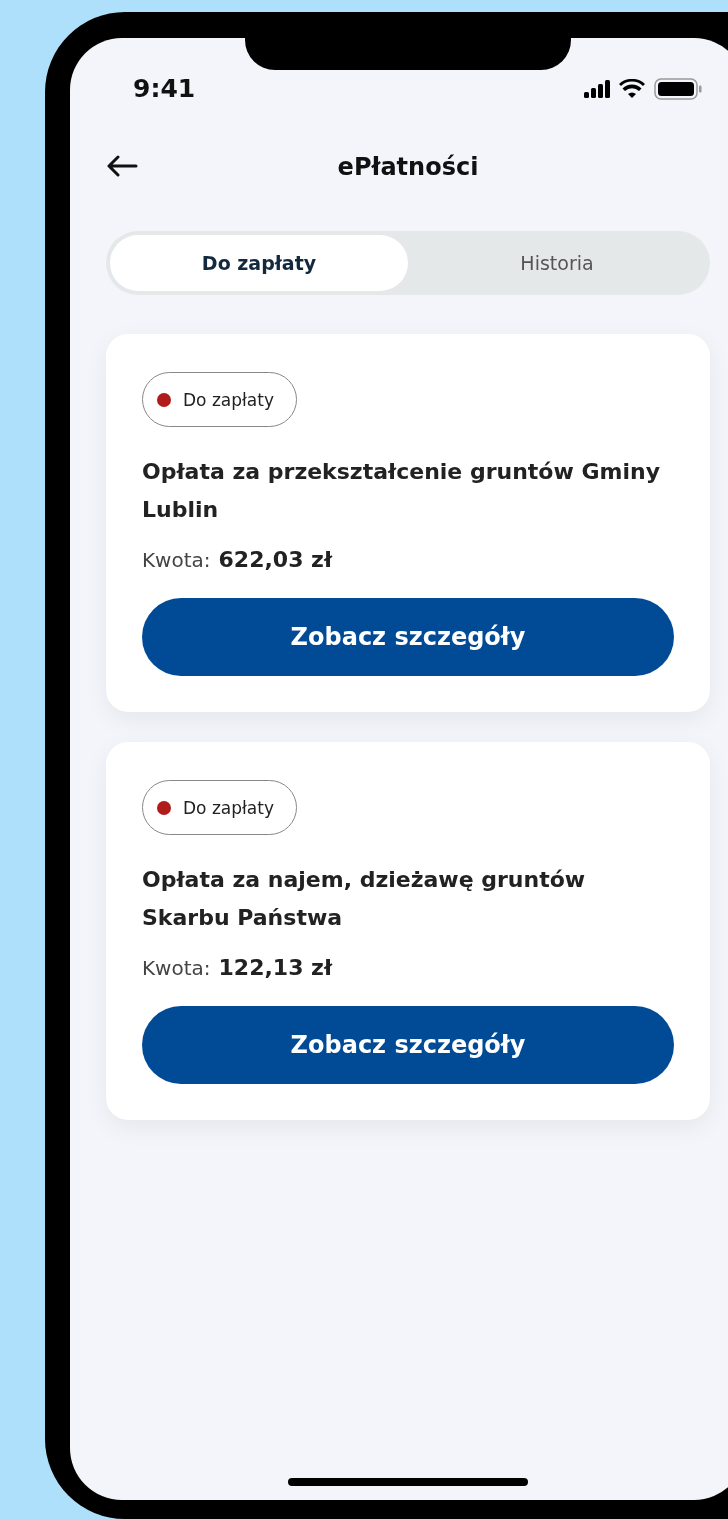 Image resolution: width=728 pixels, height=1519 pixels. I want to click on battery-icon, so click(678, 88).